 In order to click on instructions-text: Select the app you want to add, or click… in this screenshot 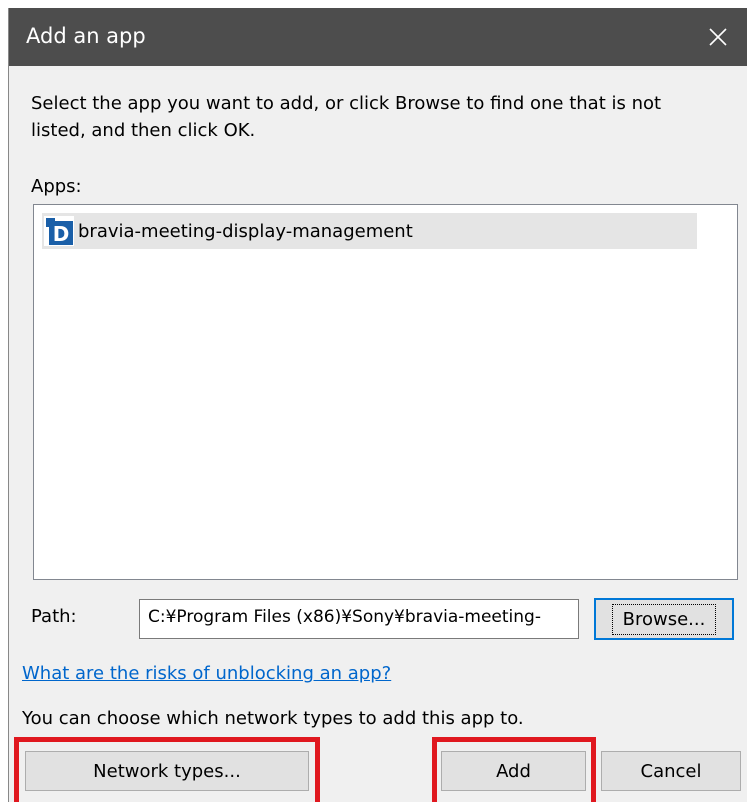, I will do `click(346, 117)`.